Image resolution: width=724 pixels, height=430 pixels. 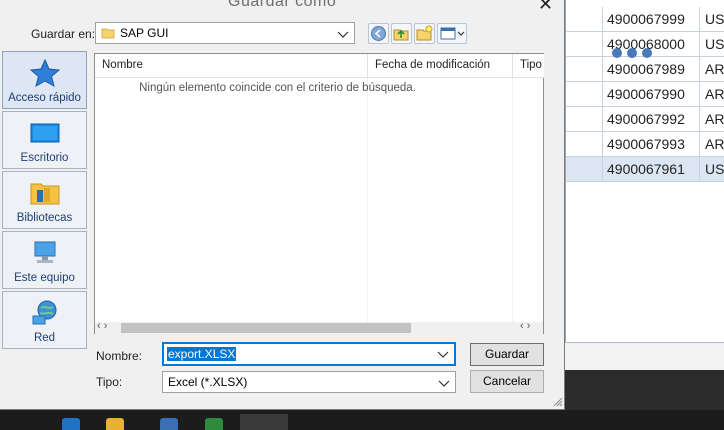 What do you see at coordinates (264, 422) in the screenshot?
I see `taskbar-active-app` at bounding box center [264, 422].